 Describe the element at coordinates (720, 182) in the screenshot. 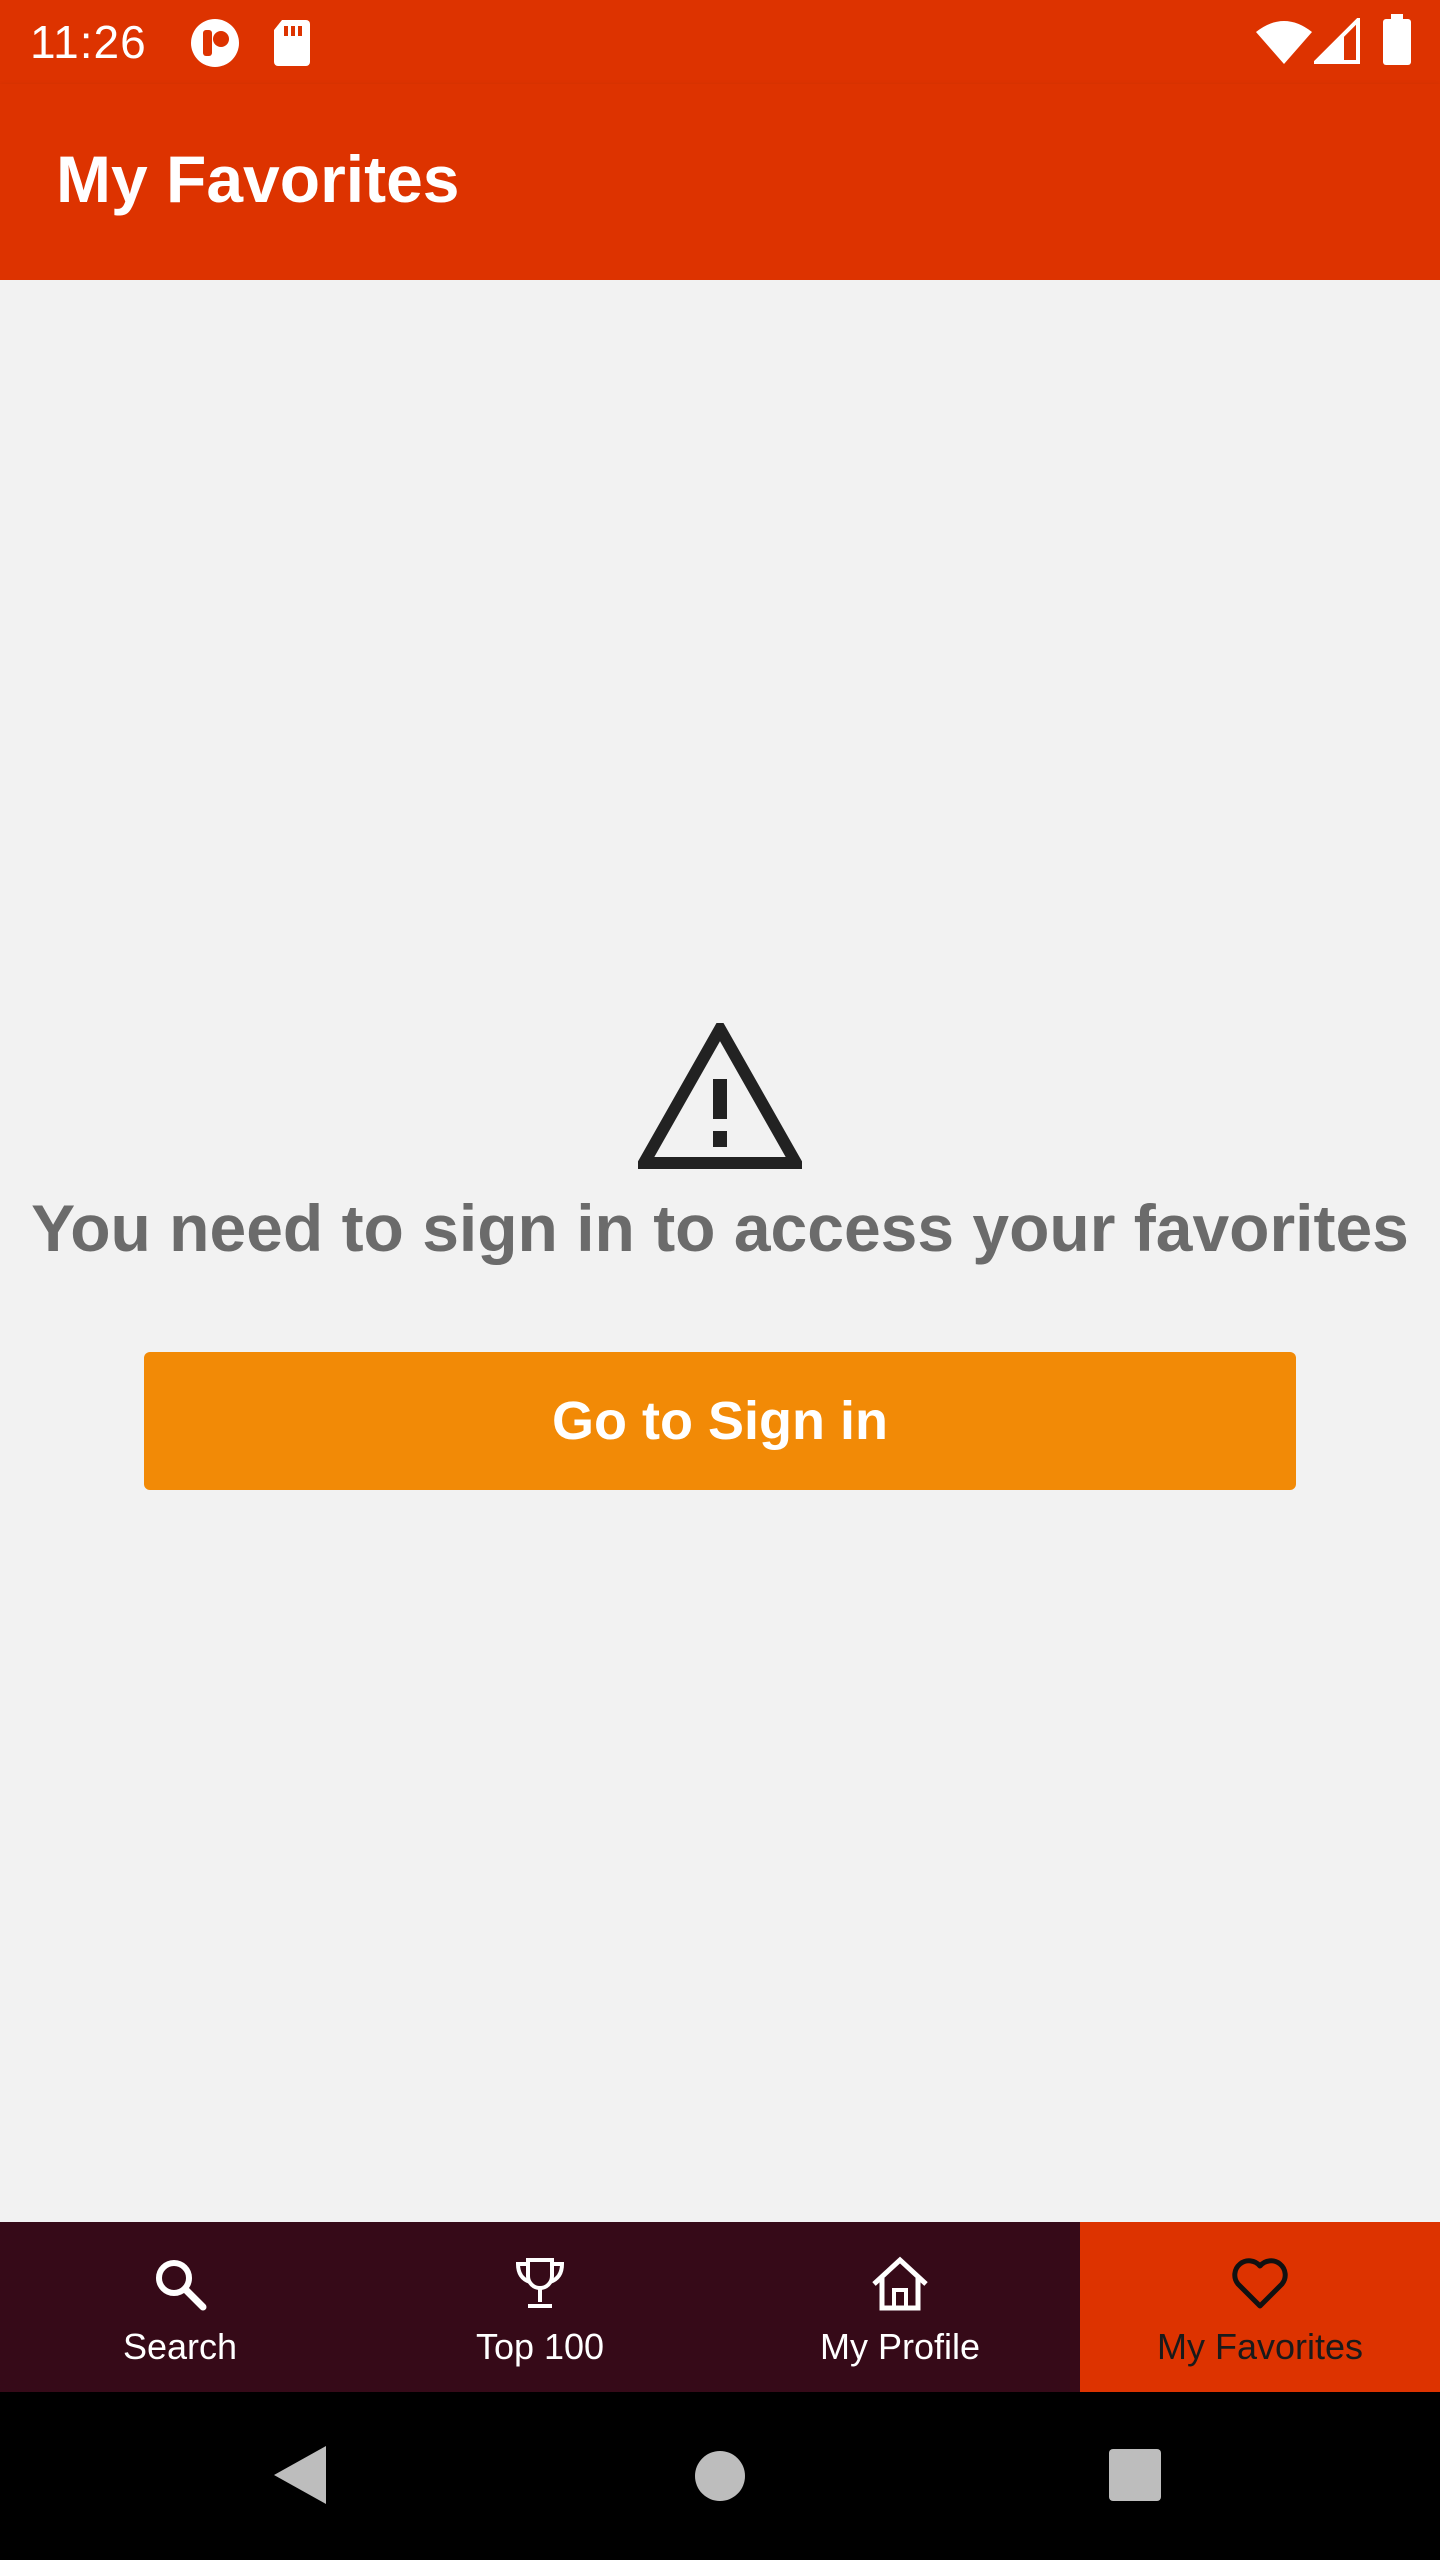

I see `app-bar: My Favorites` at that location.